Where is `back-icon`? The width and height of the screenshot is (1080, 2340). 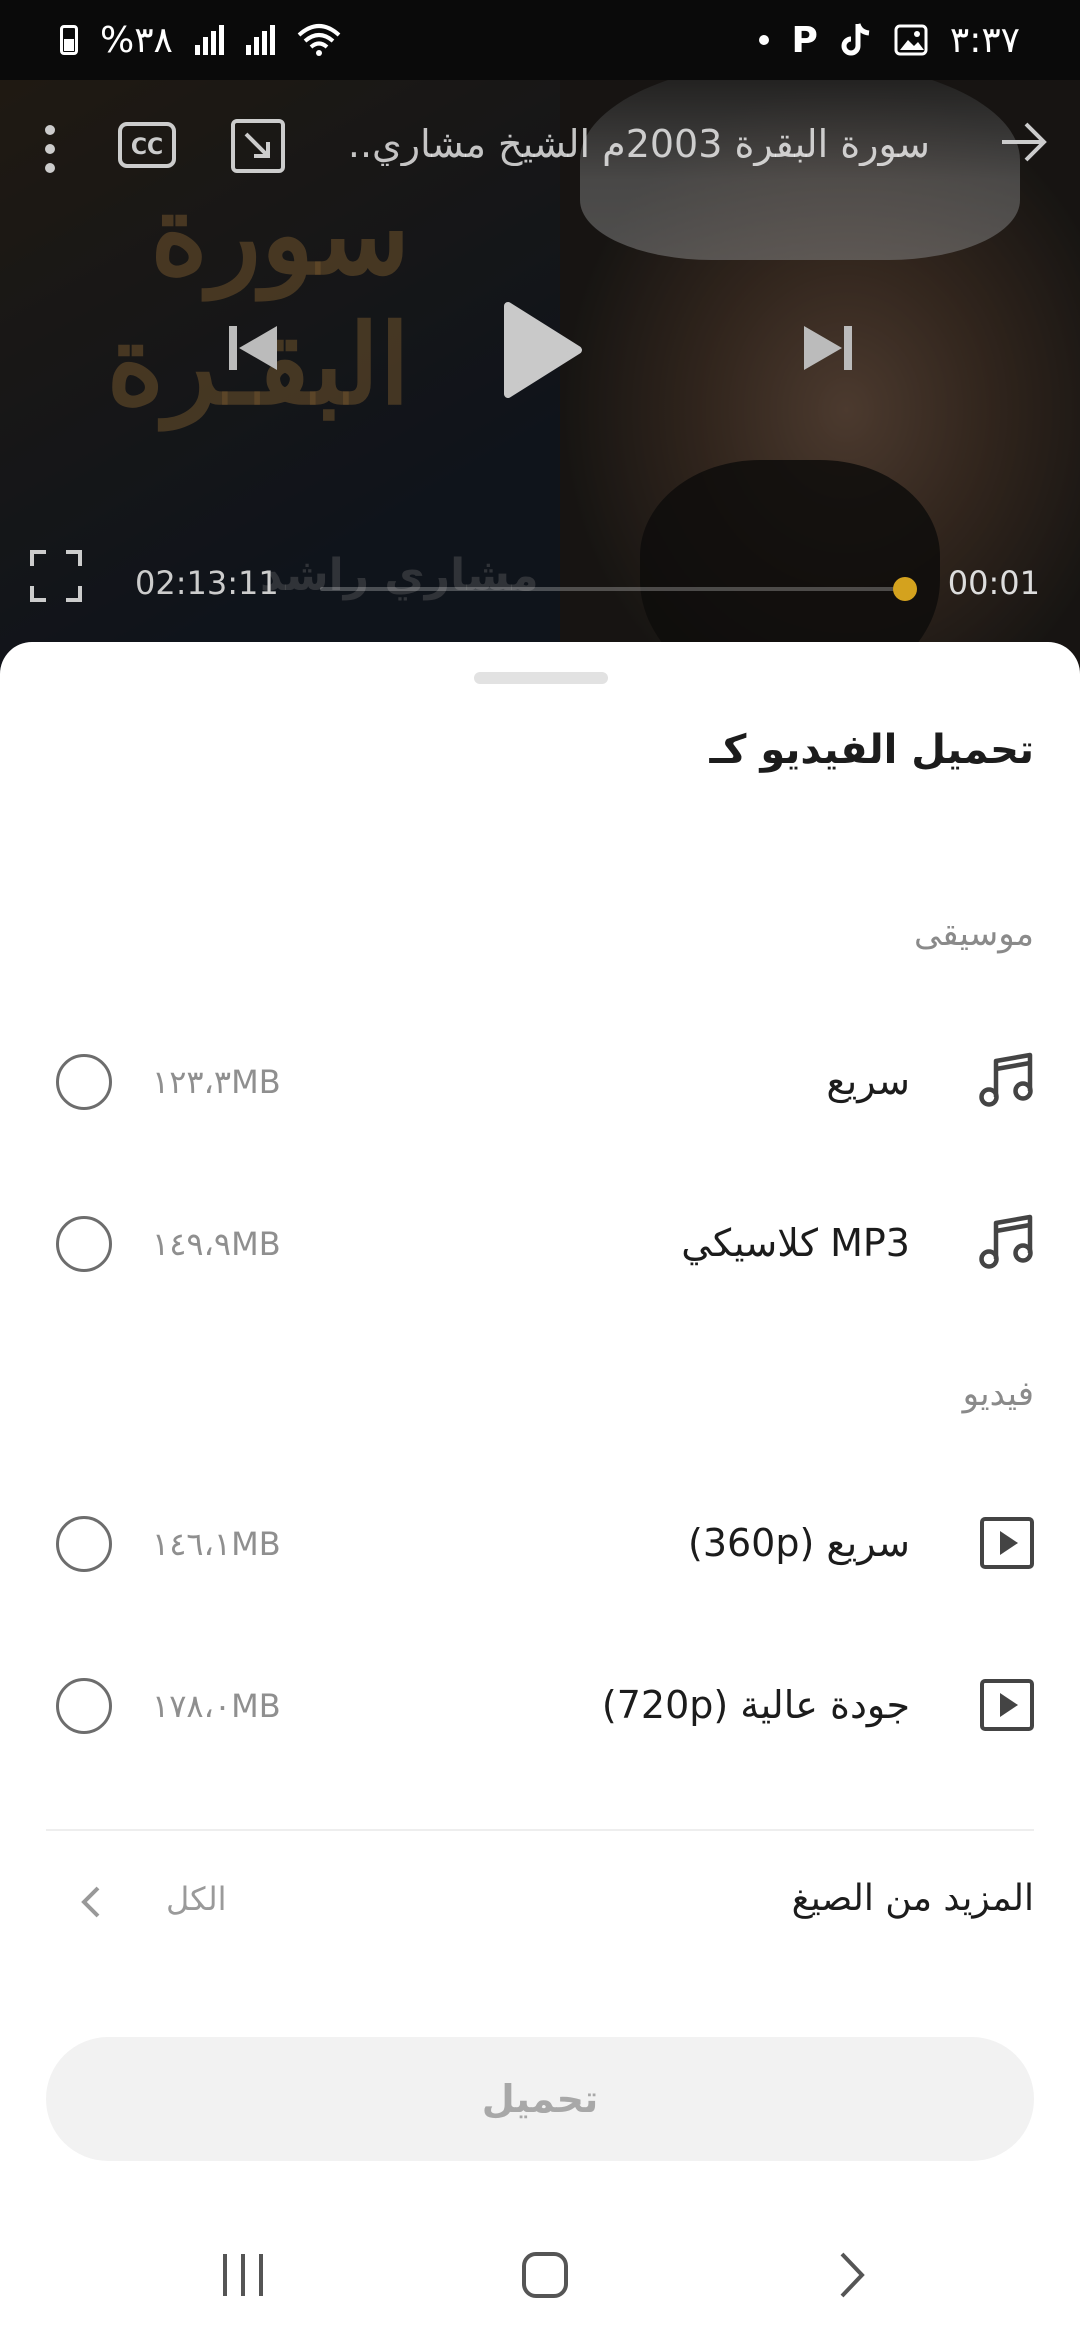
back-icon is located at coordinates (852, 2277).